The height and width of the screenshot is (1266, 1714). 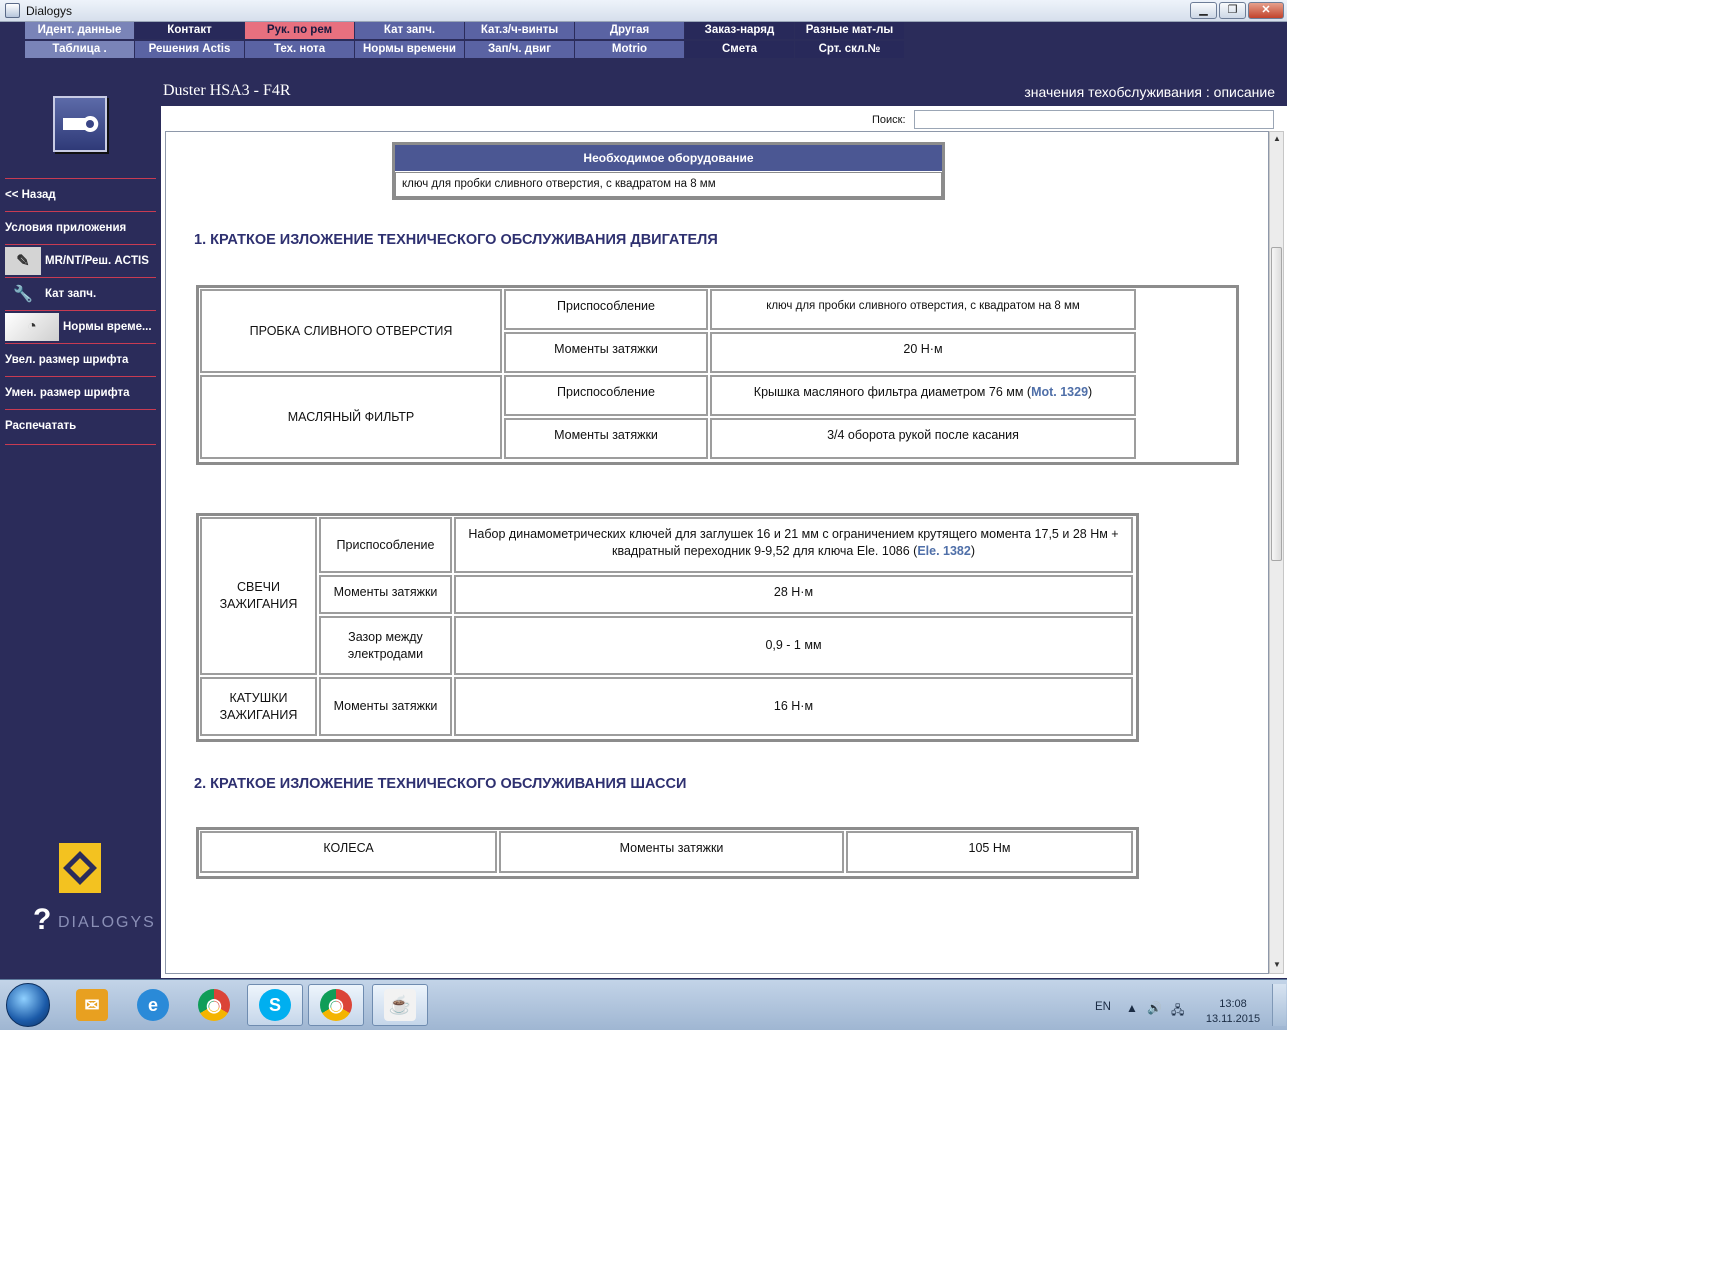 What do you see at coordinates (23, 294) in the screenshot?
I see `wrench-icon: 🔧` at bounding box center [23, 294].